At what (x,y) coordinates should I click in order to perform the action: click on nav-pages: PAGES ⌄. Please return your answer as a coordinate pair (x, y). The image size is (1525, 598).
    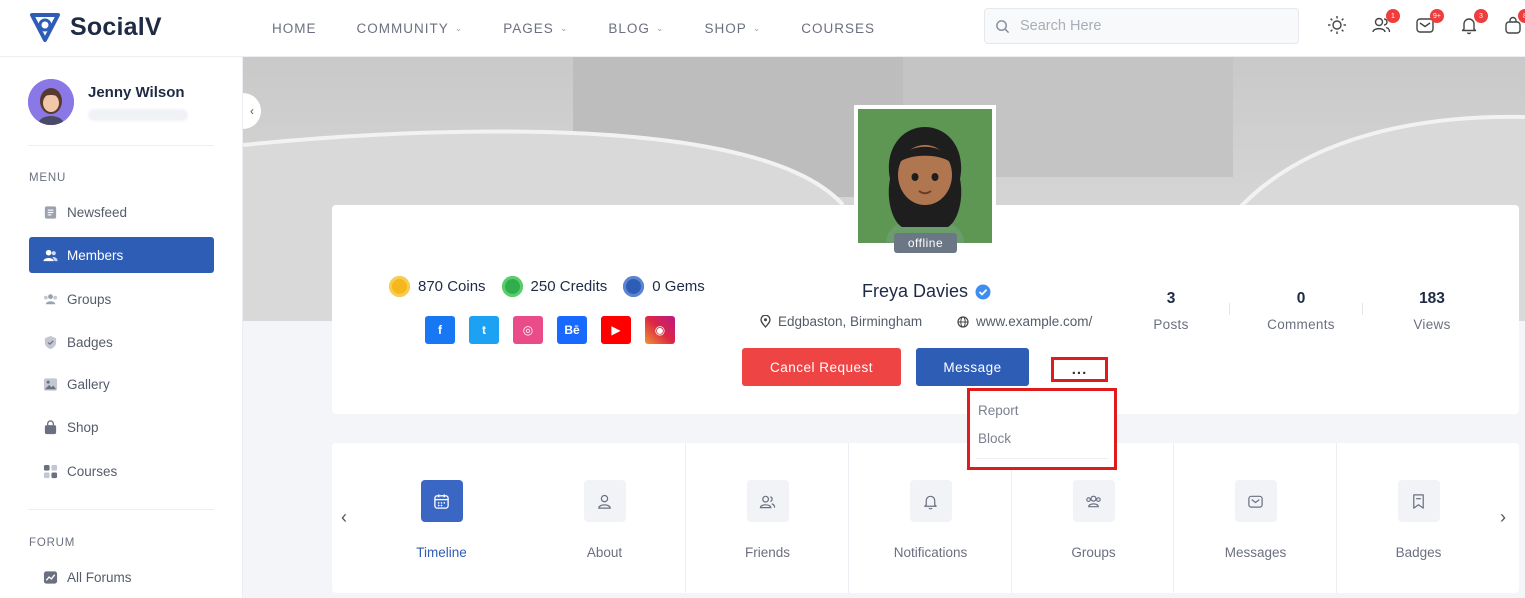
    Looking at the image, I should click on (535, 28).